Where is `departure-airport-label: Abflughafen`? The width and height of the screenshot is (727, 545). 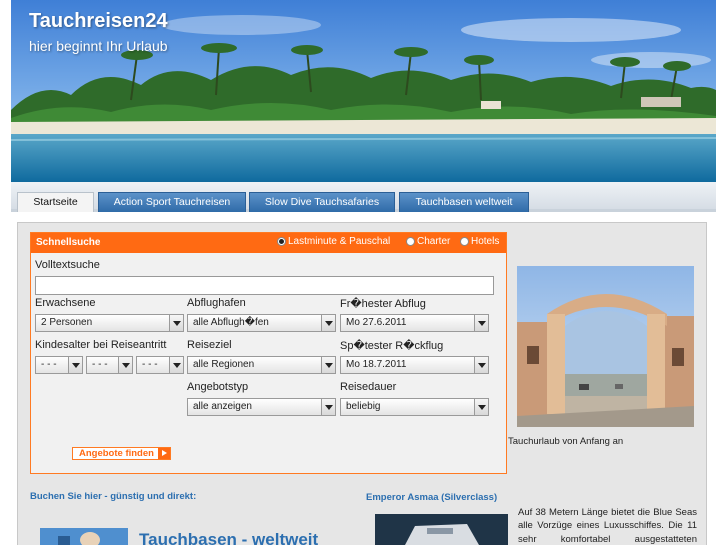
departure-airport-label: Abflughafen is located at coordinates (216, 303).